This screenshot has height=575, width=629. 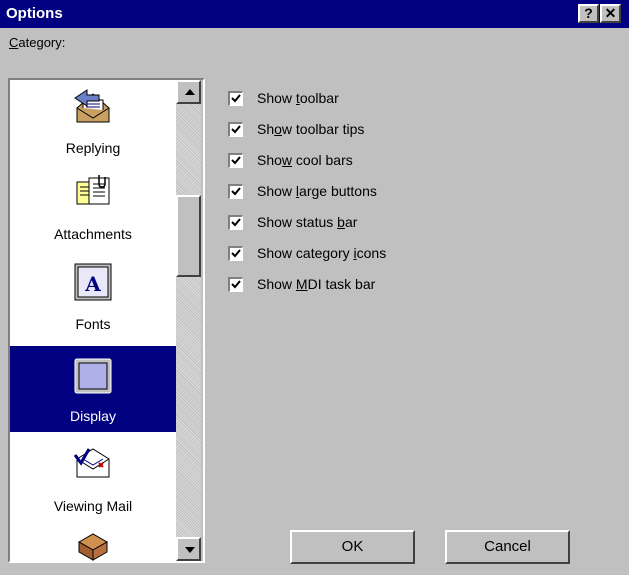 I want to click on arrow-down-icon, so click(x=190, y=550).